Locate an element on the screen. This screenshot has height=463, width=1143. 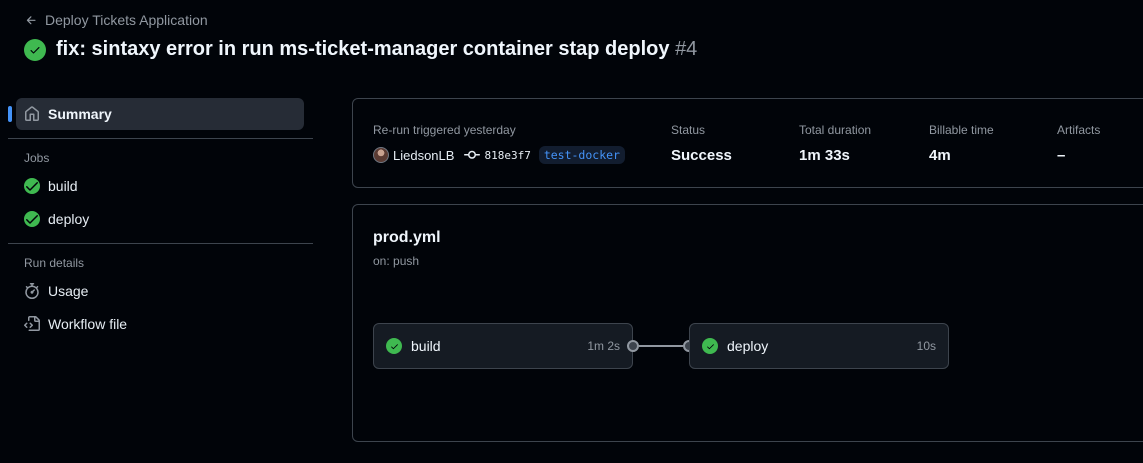
status-section: Status Success is located at coordinates (701, 143).